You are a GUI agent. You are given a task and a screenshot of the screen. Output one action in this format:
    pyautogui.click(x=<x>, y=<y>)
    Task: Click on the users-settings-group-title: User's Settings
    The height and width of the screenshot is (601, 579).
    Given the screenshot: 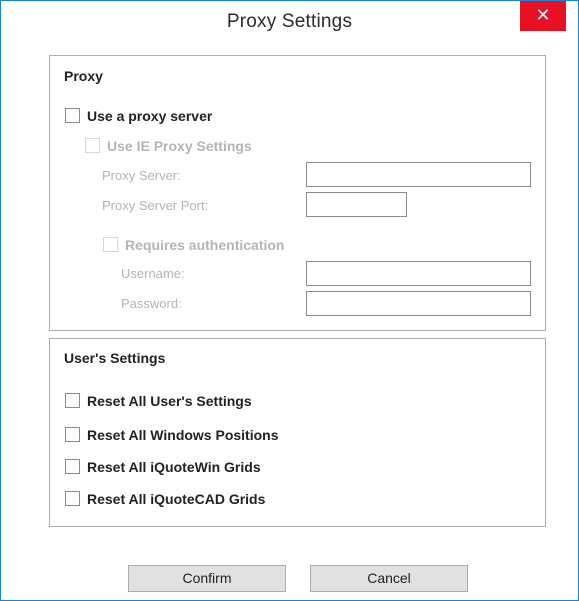 What is the action you would take?
    pyautogui.click(x=115, y=358)
    